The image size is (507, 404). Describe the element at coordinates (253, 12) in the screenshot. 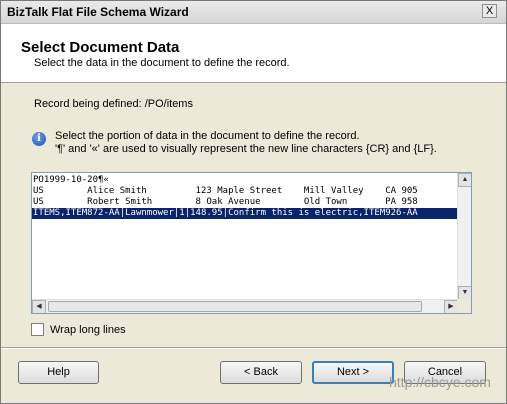

I see `title-bar: BizTalk Flat File Schema Wizard X` at that location.